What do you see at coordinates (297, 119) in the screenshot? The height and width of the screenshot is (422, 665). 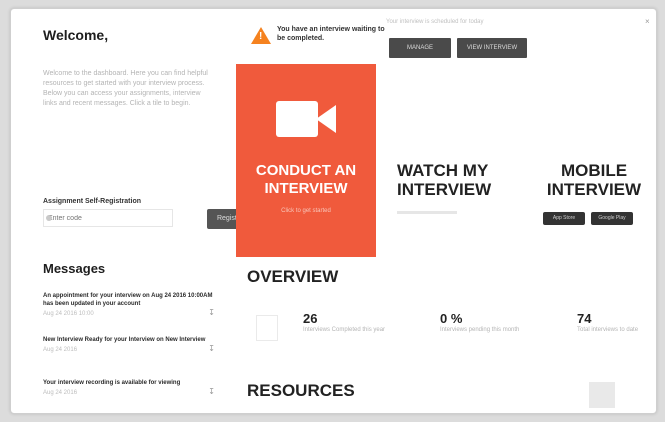 I see `video-camera-icon` at bounding box center [297, 119].